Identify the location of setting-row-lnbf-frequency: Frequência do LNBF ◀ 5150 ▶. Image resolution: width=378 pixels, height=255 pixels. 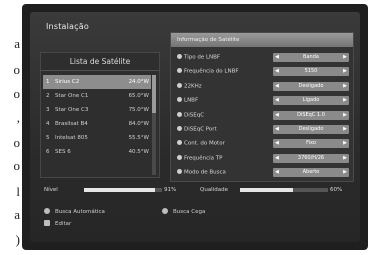
(263, 72).